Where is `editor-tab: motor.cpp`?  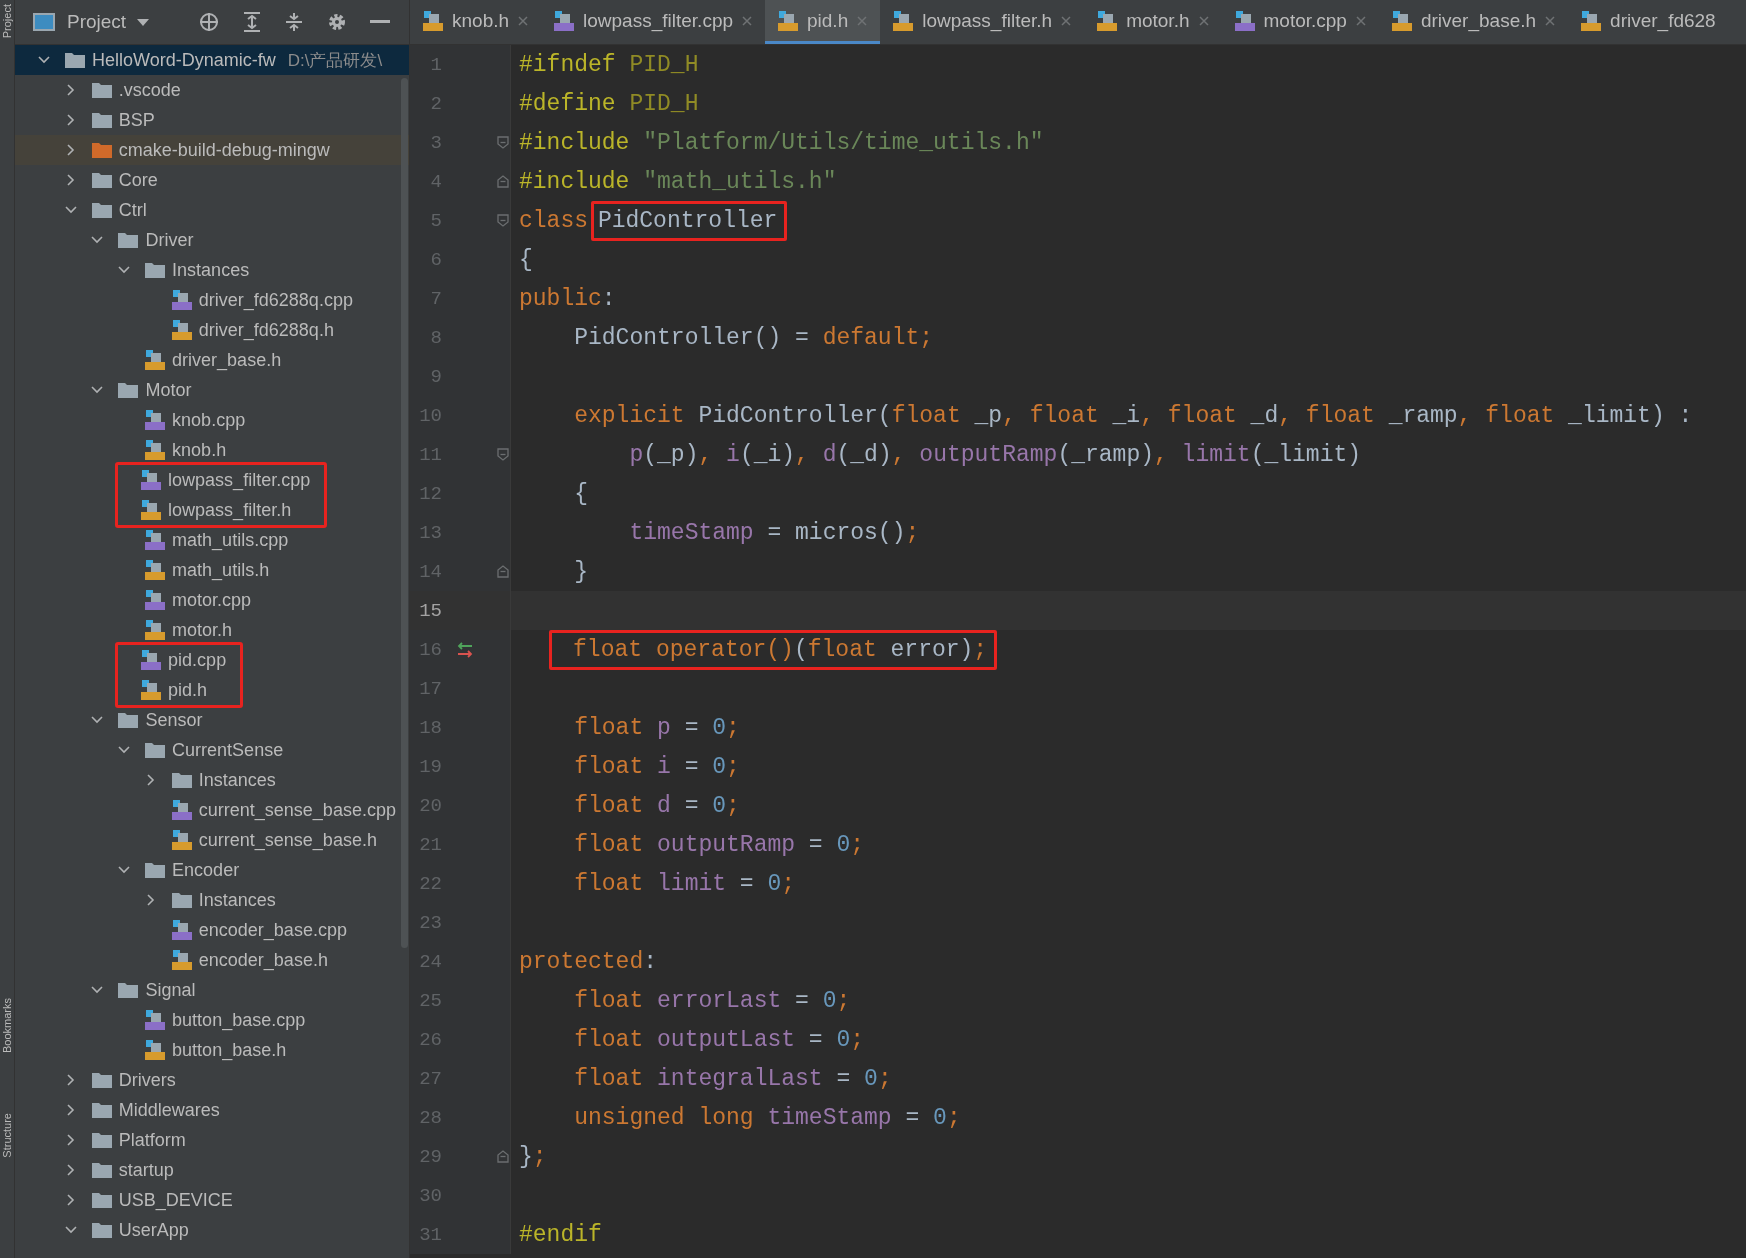
editor-tab: motor.cpp is located at coordinates (1300, 22).